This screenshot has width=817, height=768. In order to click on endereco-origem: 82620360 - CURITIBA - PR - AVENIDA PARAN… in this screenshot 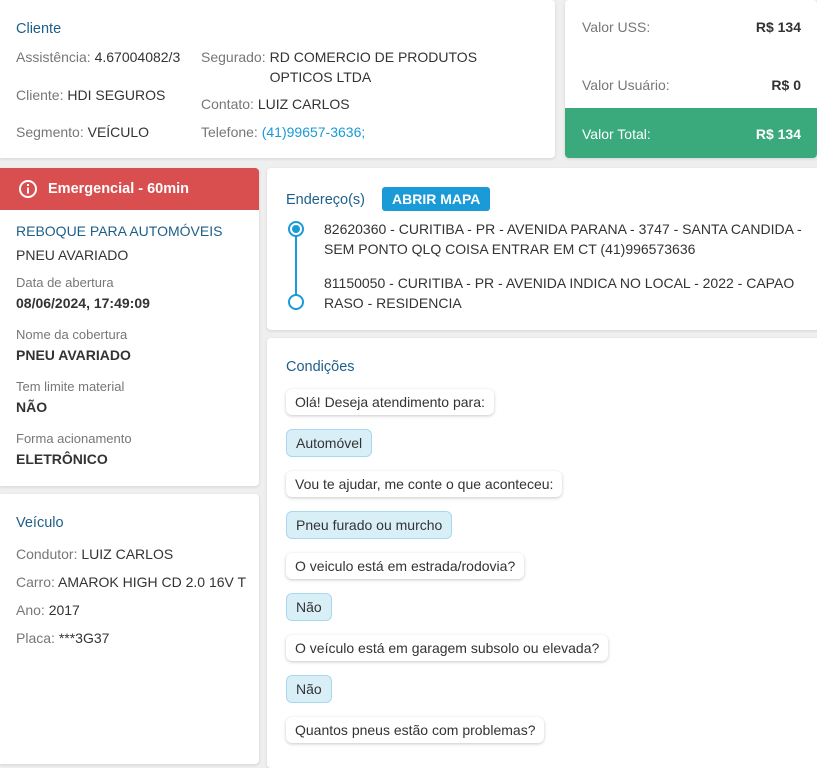, I will do `click(563, 239)`.